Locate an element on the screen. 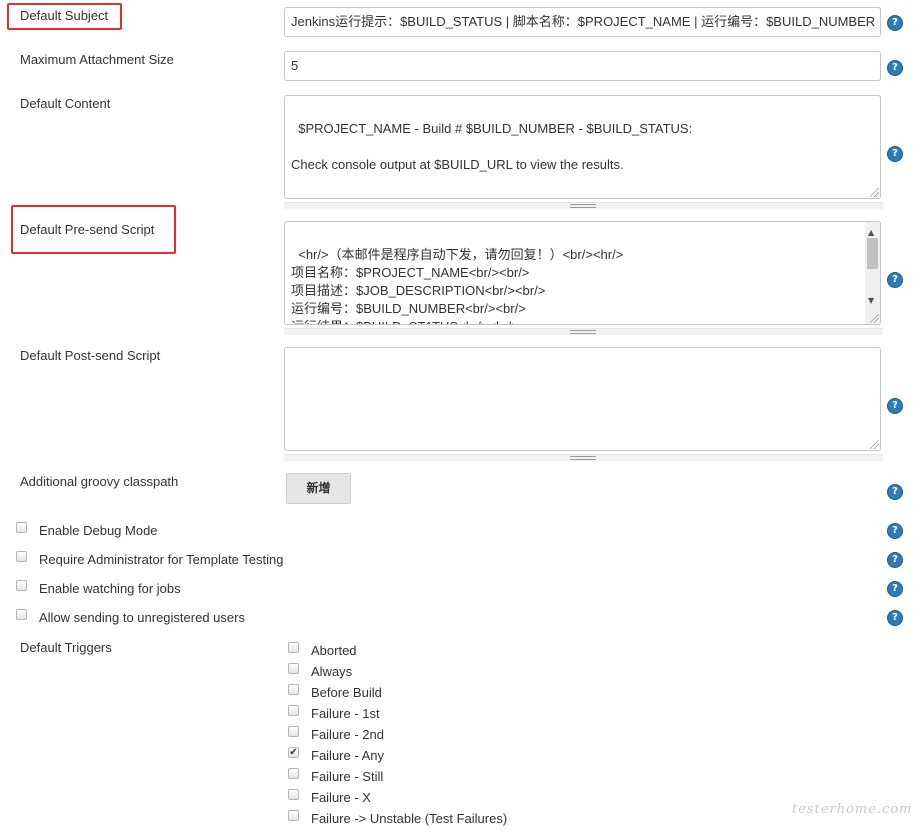 Image resolution: width=918 pixels, height=833 pixels. trigger-failure-2nd-label: Failure - 2nd is located at coordinates (347, 734).